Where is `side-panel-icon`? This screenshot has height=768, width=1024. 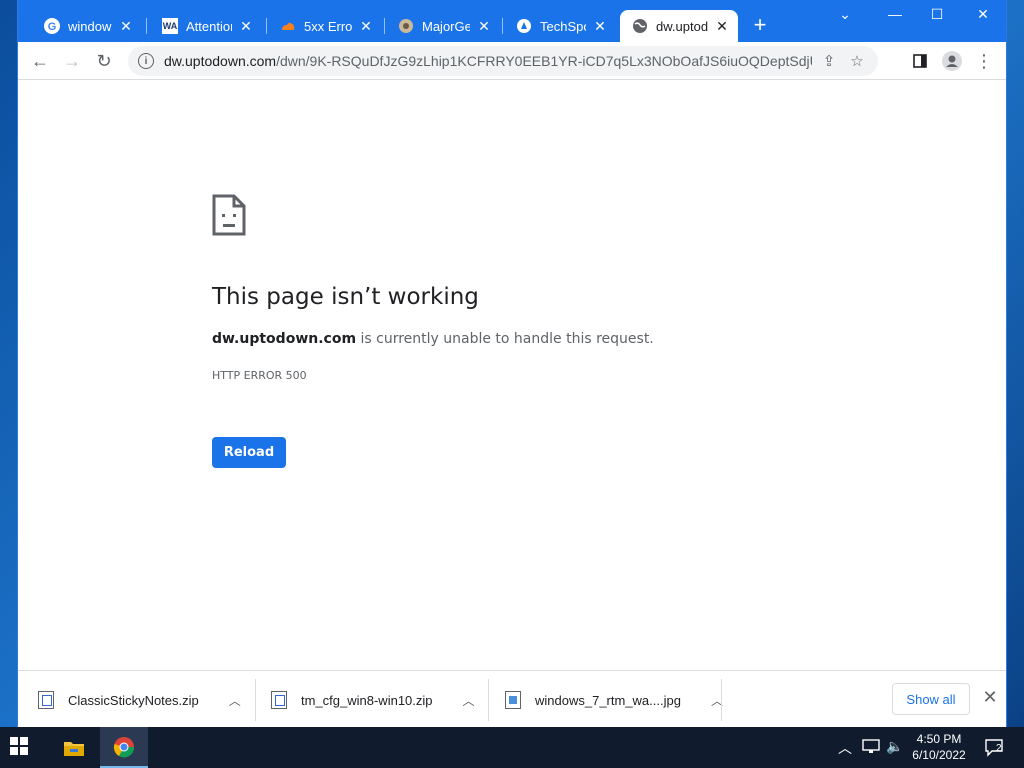
side-panel-icon is located at coordinates (920, 61).